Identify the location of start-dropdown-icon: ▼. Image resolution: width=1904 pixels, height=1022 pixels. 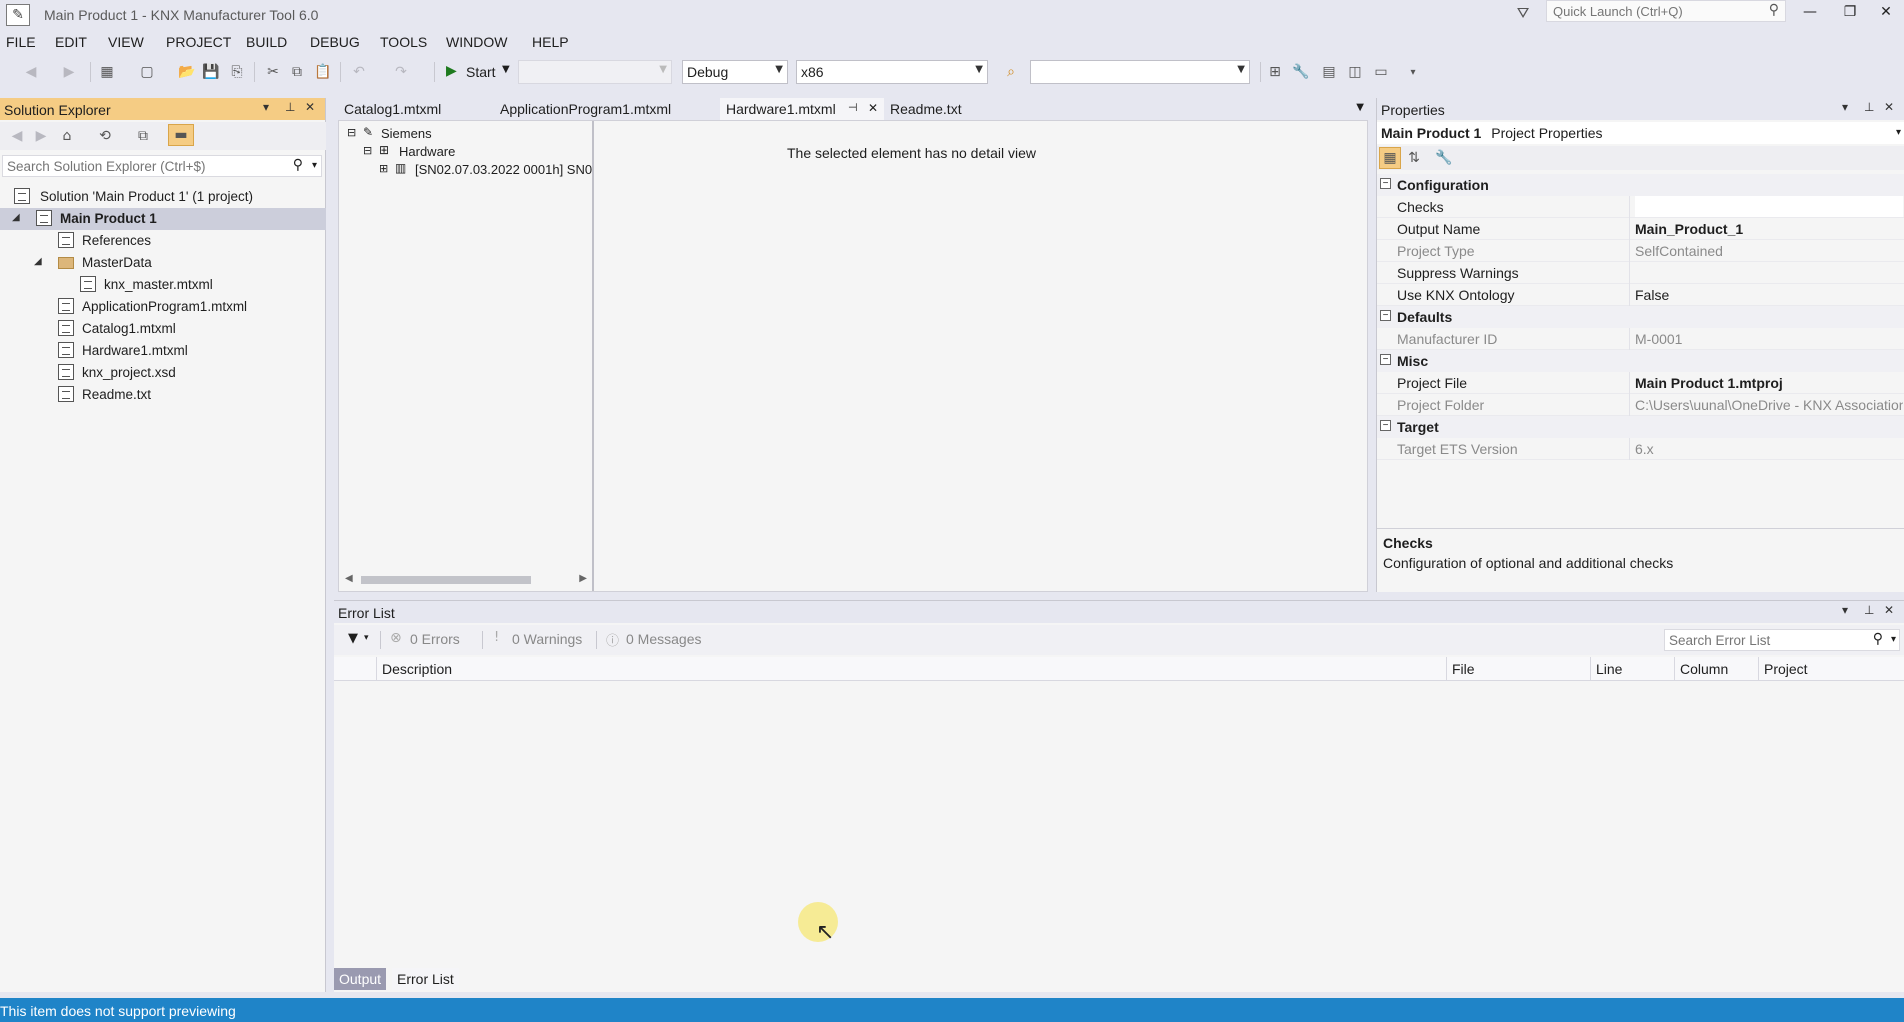
(506, 69).